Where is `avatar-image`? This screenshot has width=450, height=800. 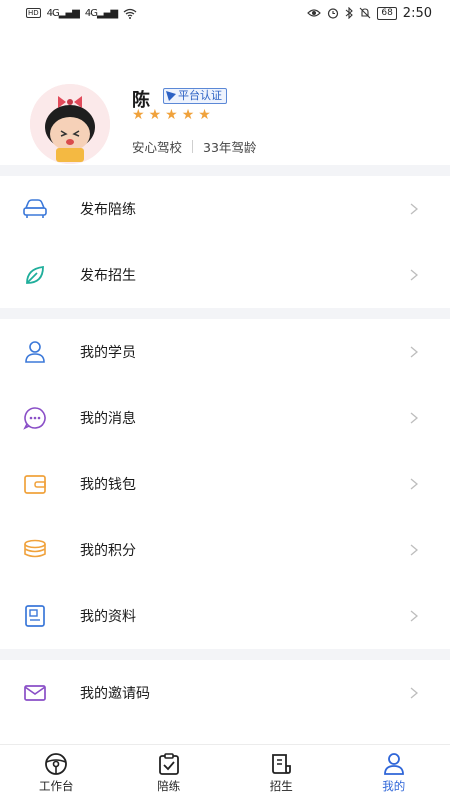 avatar-image is located at coordinates (70, 124).